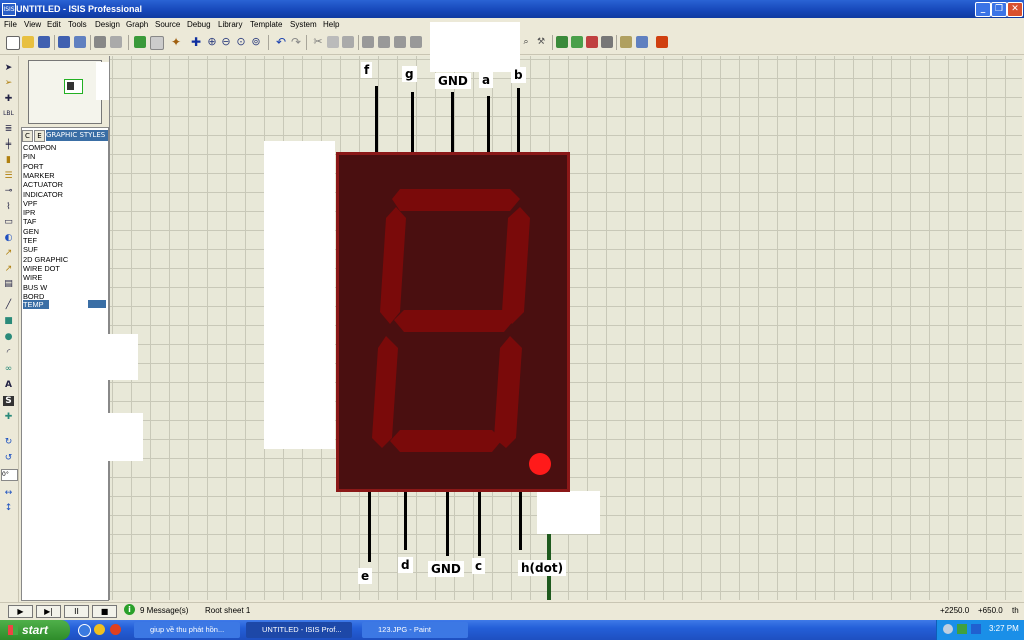 Image resolution: width=1024 pixels, height=640 pixels. I want to click on paste-icon, so click(348, 42).